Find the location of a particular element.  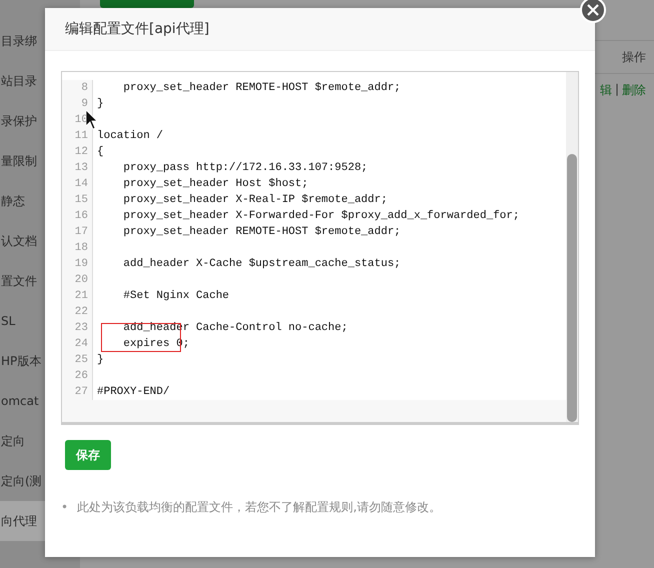

sidebar-item: 目录绑 is located at coordinates (22, 41).